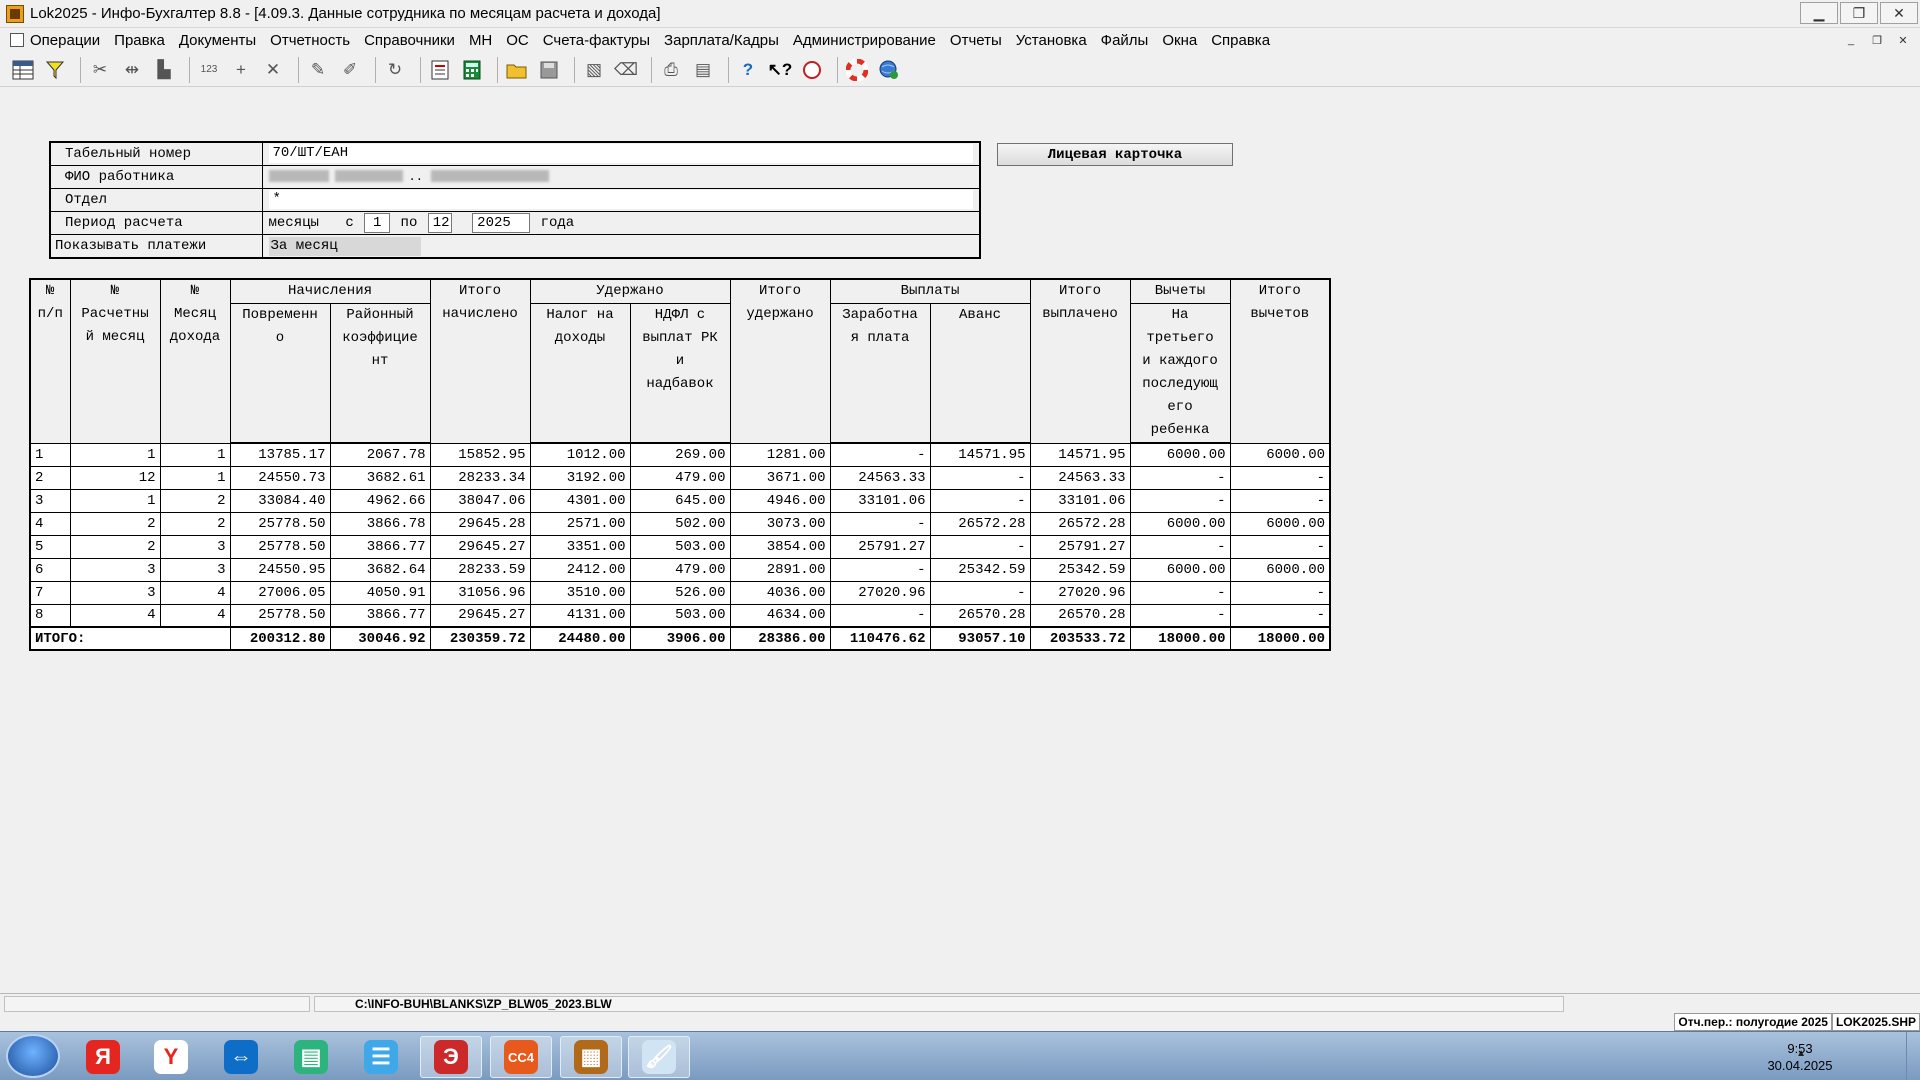  I want to click on web-icon, so click(889, 70).